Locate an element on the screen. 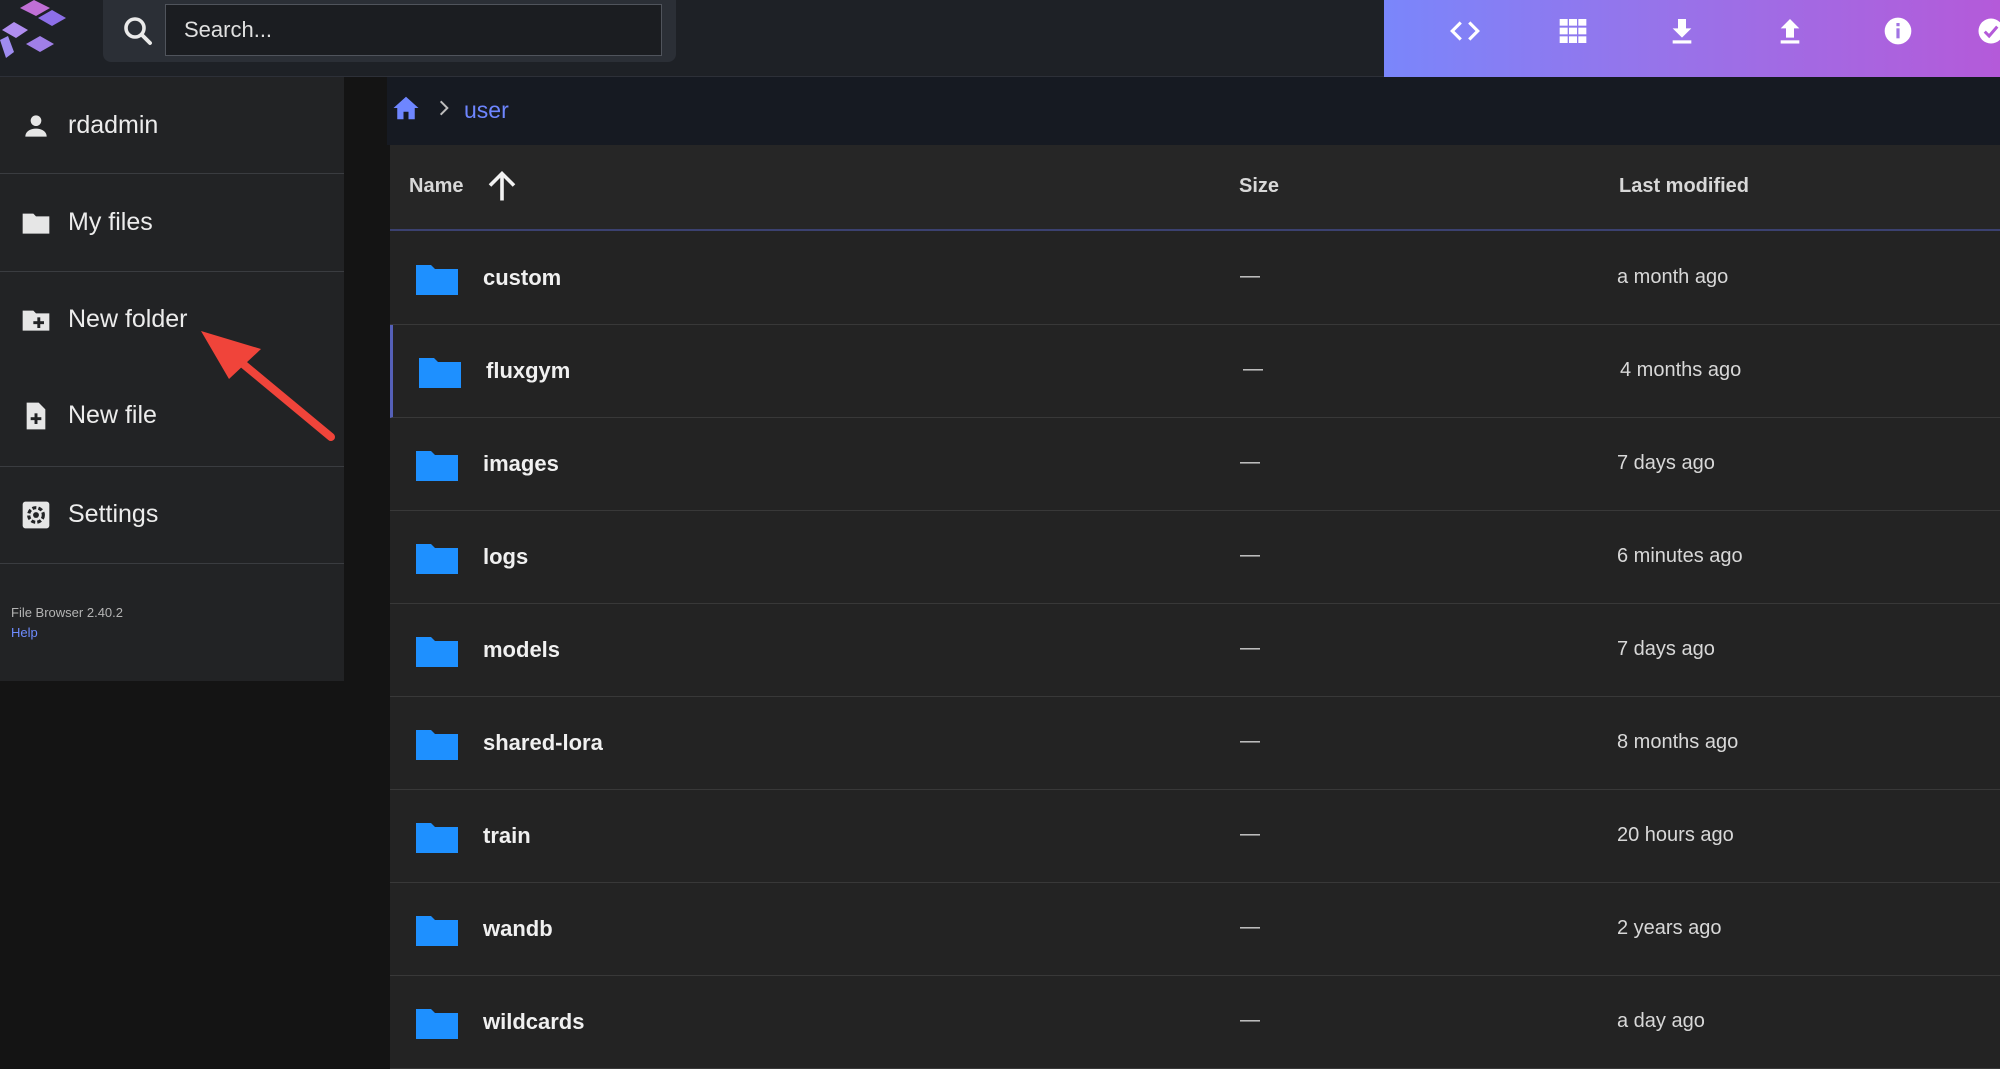 The image size is (2000, 1069). toolbar-info-button is located at coordinates (1898, 31).